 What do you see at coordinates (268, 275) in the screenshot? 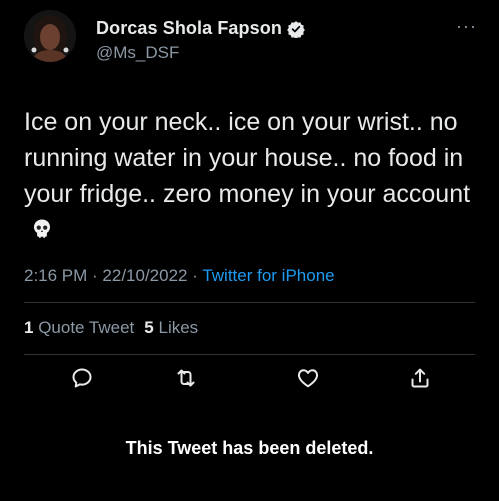
I see `tweet-source-link: Twitter for iPhone` at bounding box center [268, 275].